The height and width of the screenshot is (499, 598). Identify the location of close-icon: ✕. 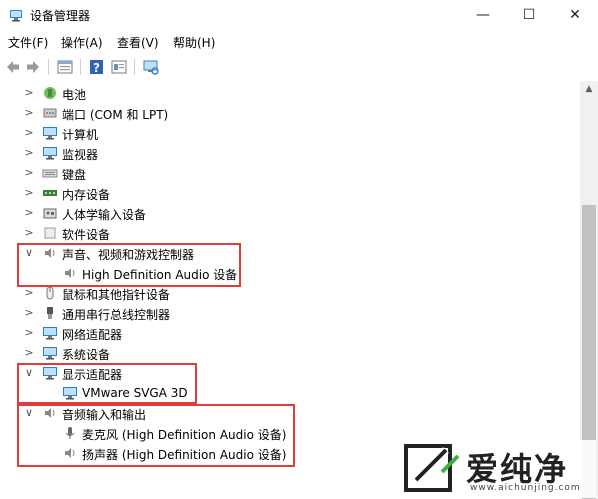
(575, 15).